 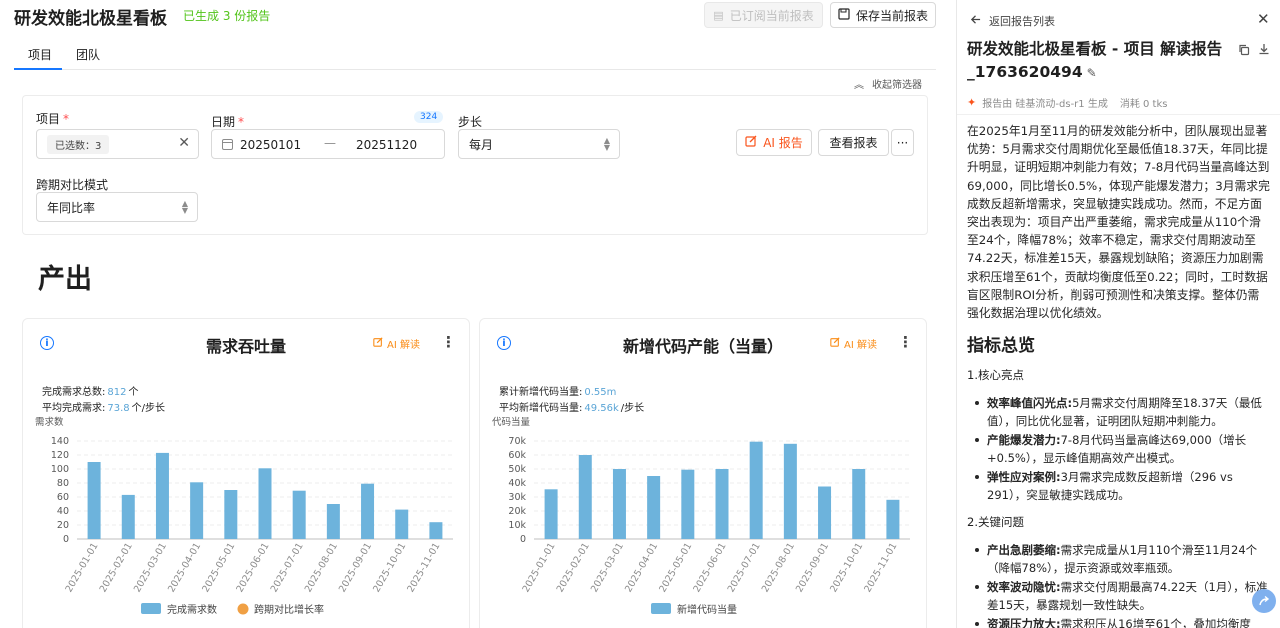 What do you see at coordinates (902, 142) in the screenshot?
I see `more-options-button: ···` at bounding box center [902, 142].